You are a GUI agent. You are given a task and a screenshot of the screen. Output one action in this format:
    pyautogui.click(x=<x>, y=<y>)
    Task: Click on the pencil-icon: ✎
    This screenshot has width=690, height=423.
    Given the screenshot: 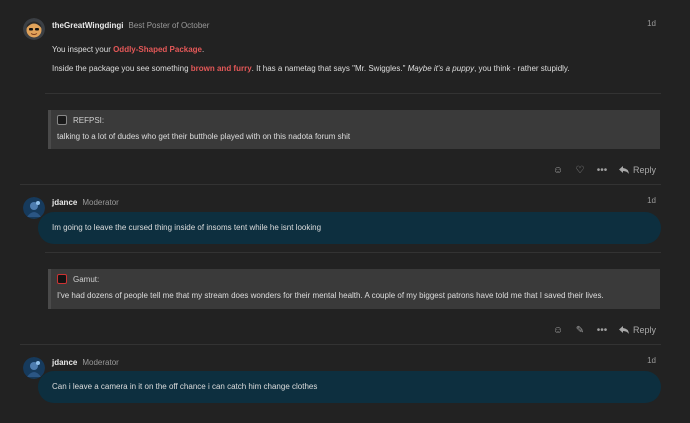 What is the action you would take?
    pyautogui.click(x=580, y=330)
    